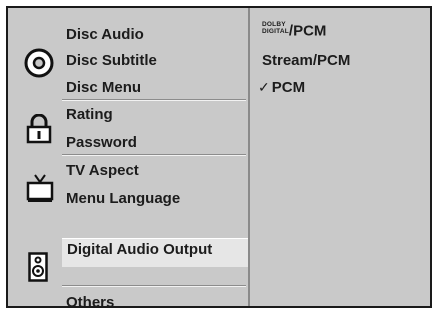  Describe the element at coordinates (102, 170) in the screenshot. I see `menu-item-tv-aspect: TV Aspect` at that location.